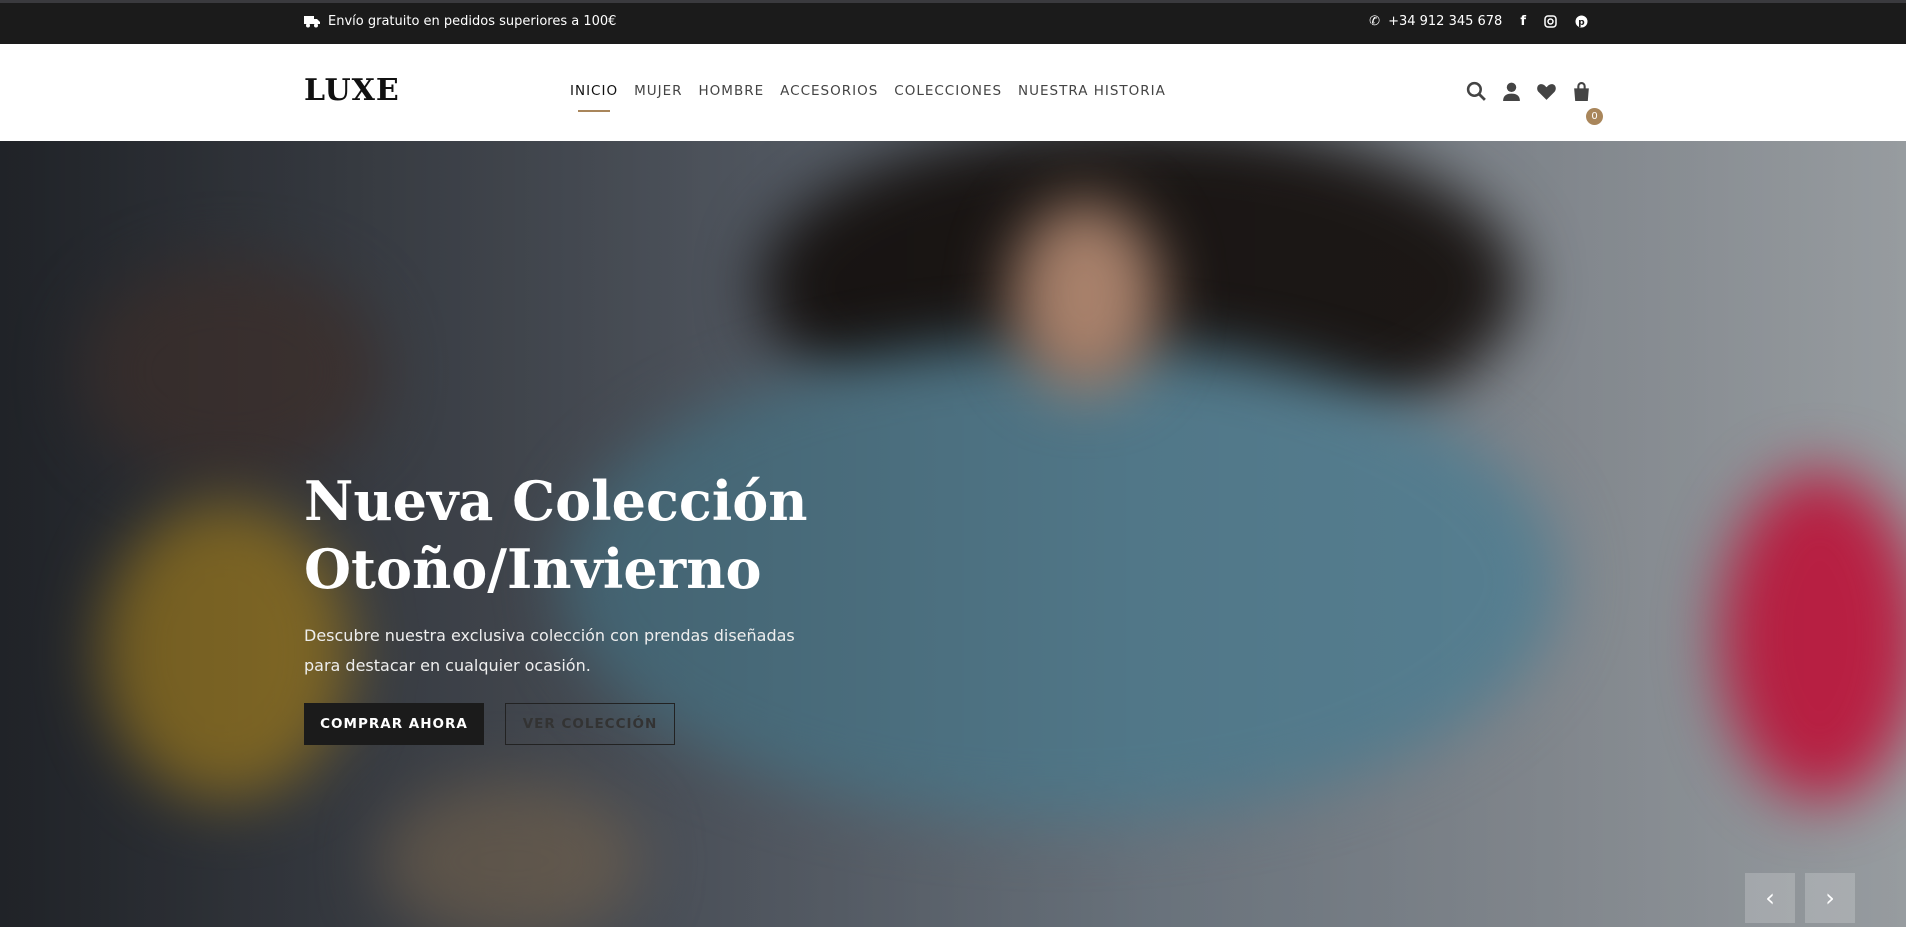  I want to click on chevron-left-icon: ‹, so click(1770, 898).